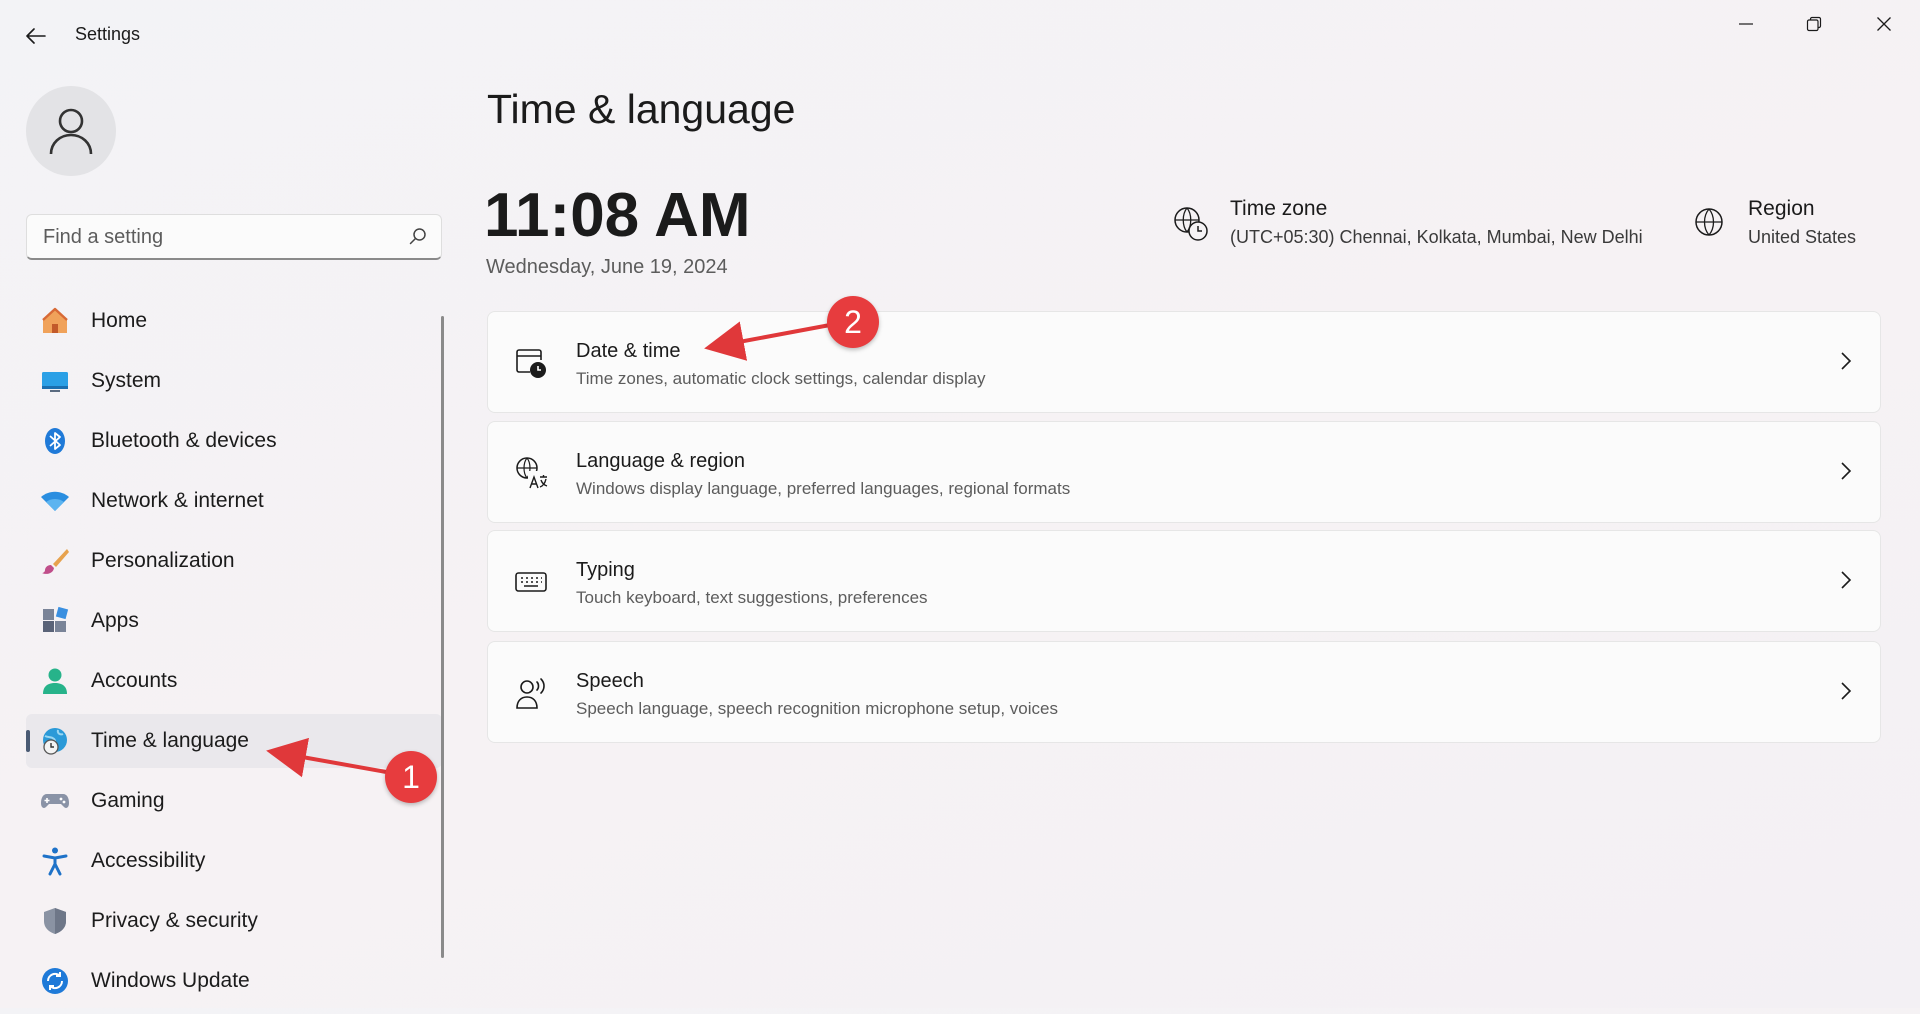 The image size is (1920, 1014). What do you see at coordinates (532, 473) in the screenshot?
I see `language-icon` at bounding box center [532, 473].